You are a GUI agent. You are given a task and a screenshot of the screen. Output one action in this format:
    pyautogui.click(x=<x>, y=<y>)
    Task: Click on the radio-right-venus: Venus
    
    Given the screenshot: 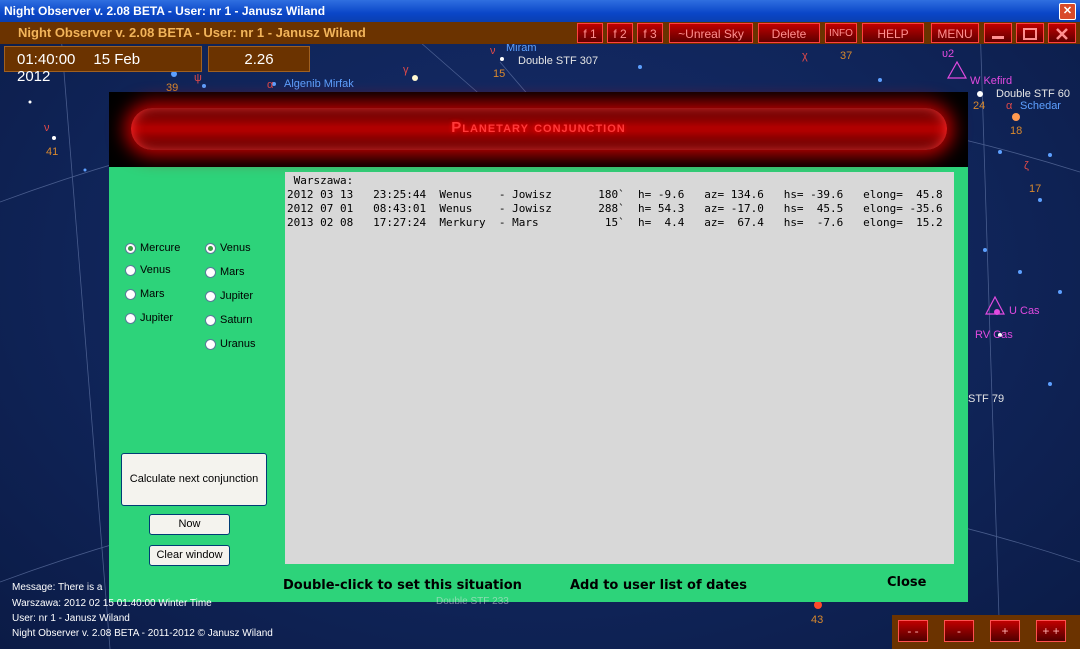 What is the action you would take?
    pyautogui.click(x=228, y=248)
    